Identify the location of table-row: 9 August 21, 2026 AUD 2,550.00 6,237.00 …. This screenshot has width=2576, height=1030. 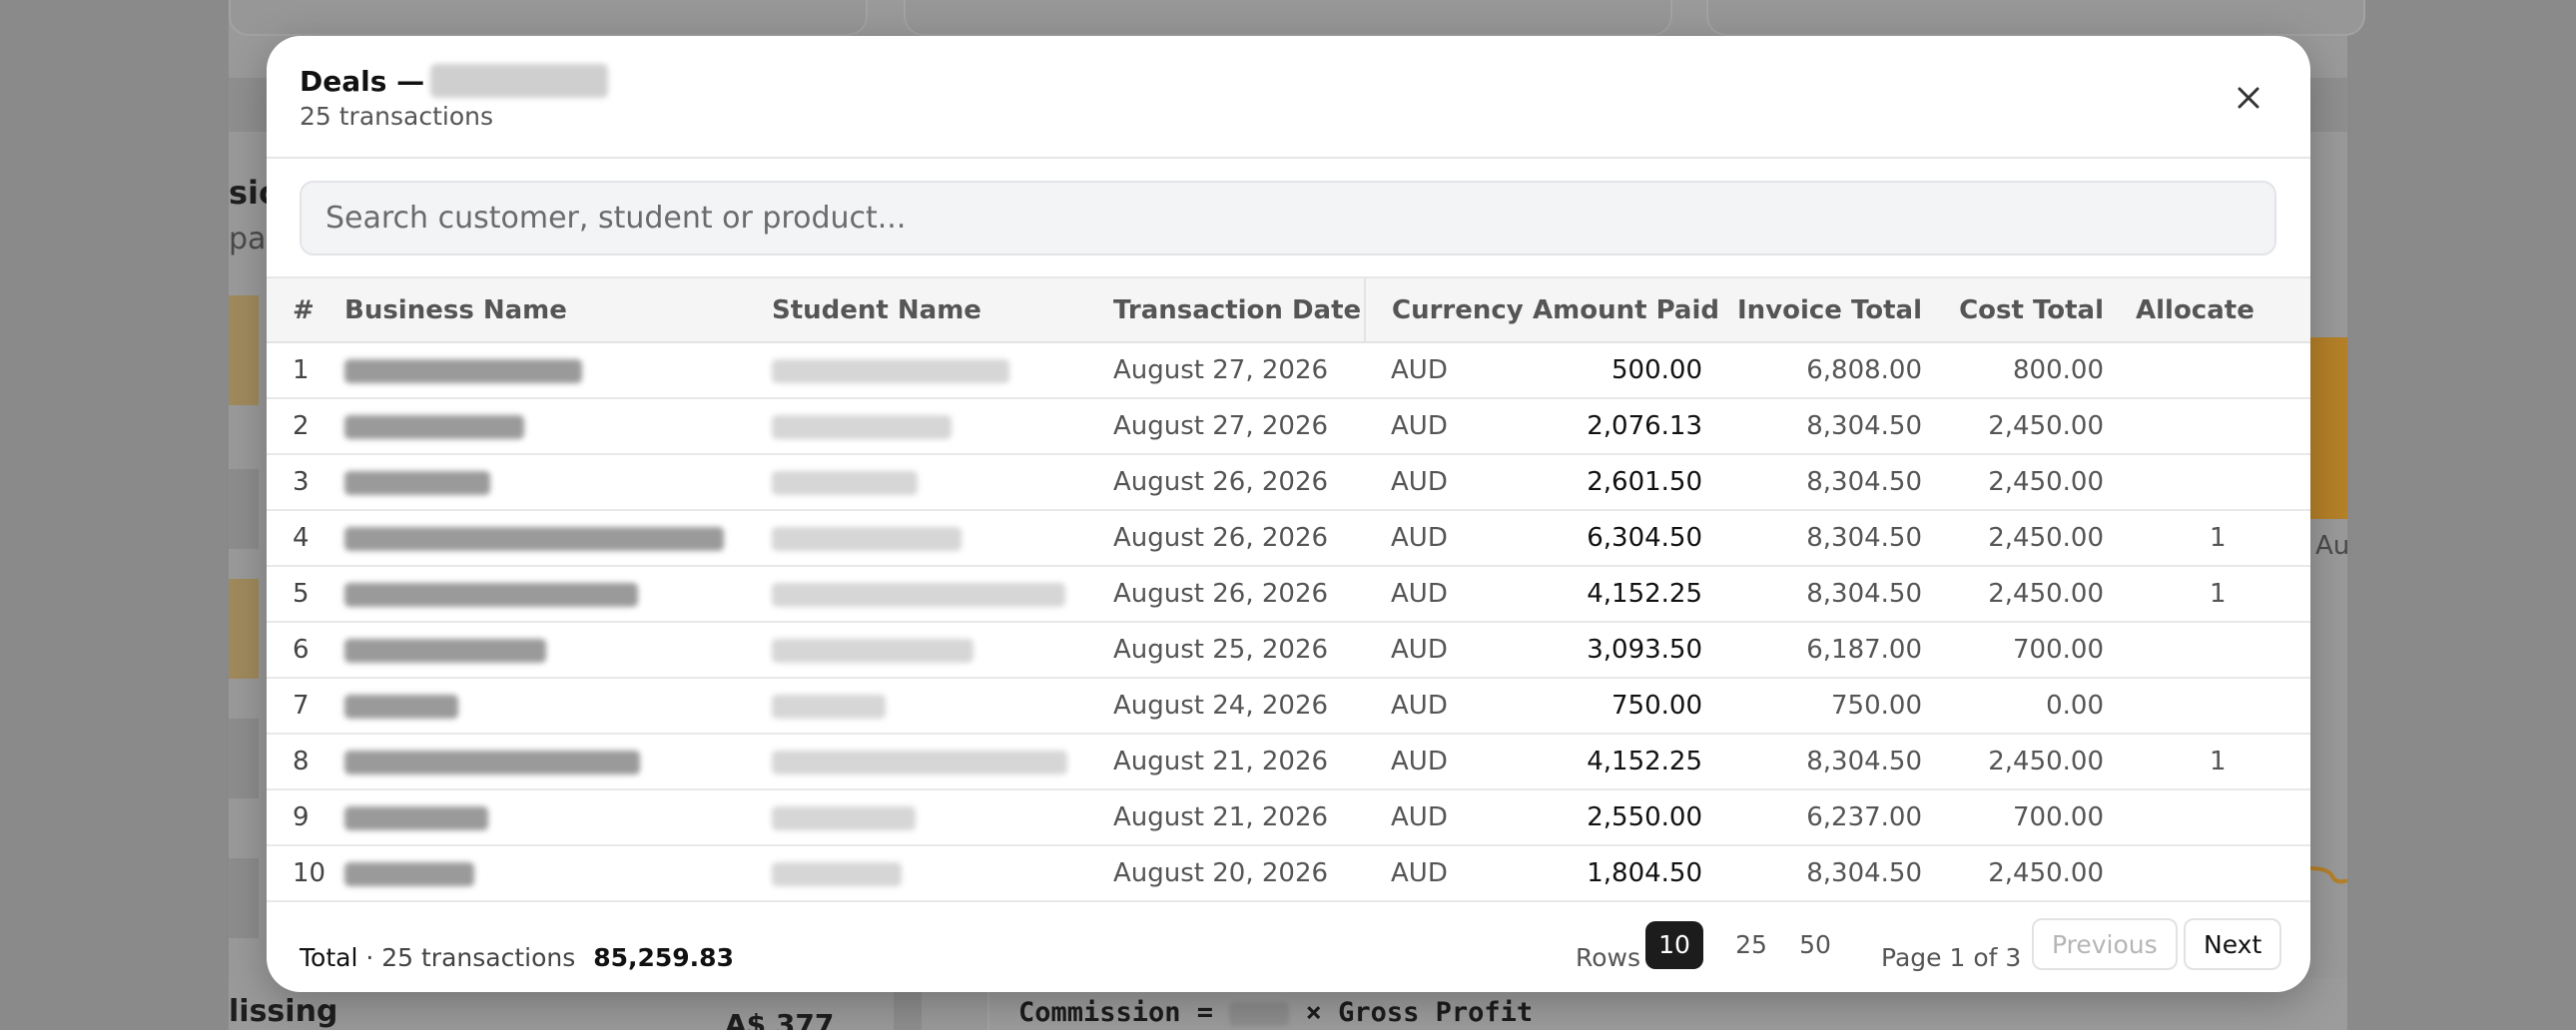
(1288, 817).